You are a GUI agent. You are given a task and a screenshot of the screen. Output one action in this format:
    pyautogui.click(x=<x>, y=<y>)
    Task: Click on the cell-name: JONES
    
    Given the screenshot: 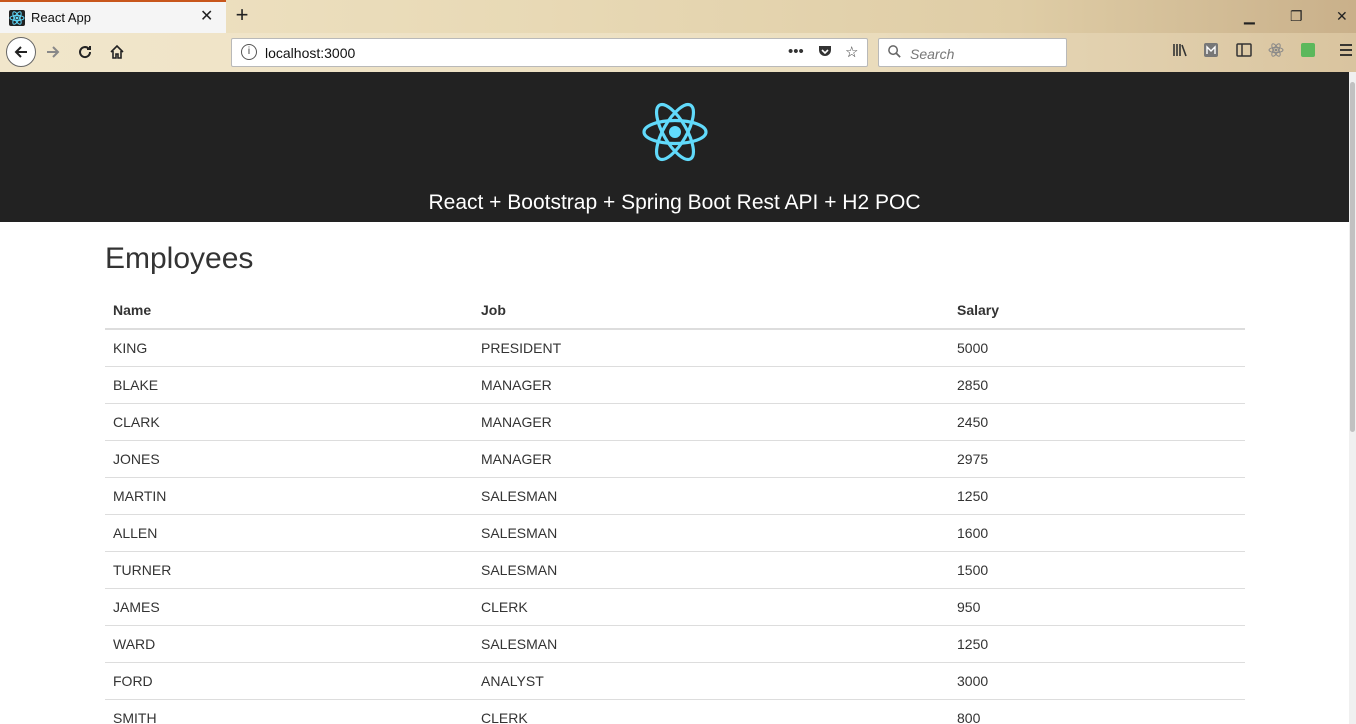 What is the action you would take?
    pyautogui.click(x=289, y=459)
    